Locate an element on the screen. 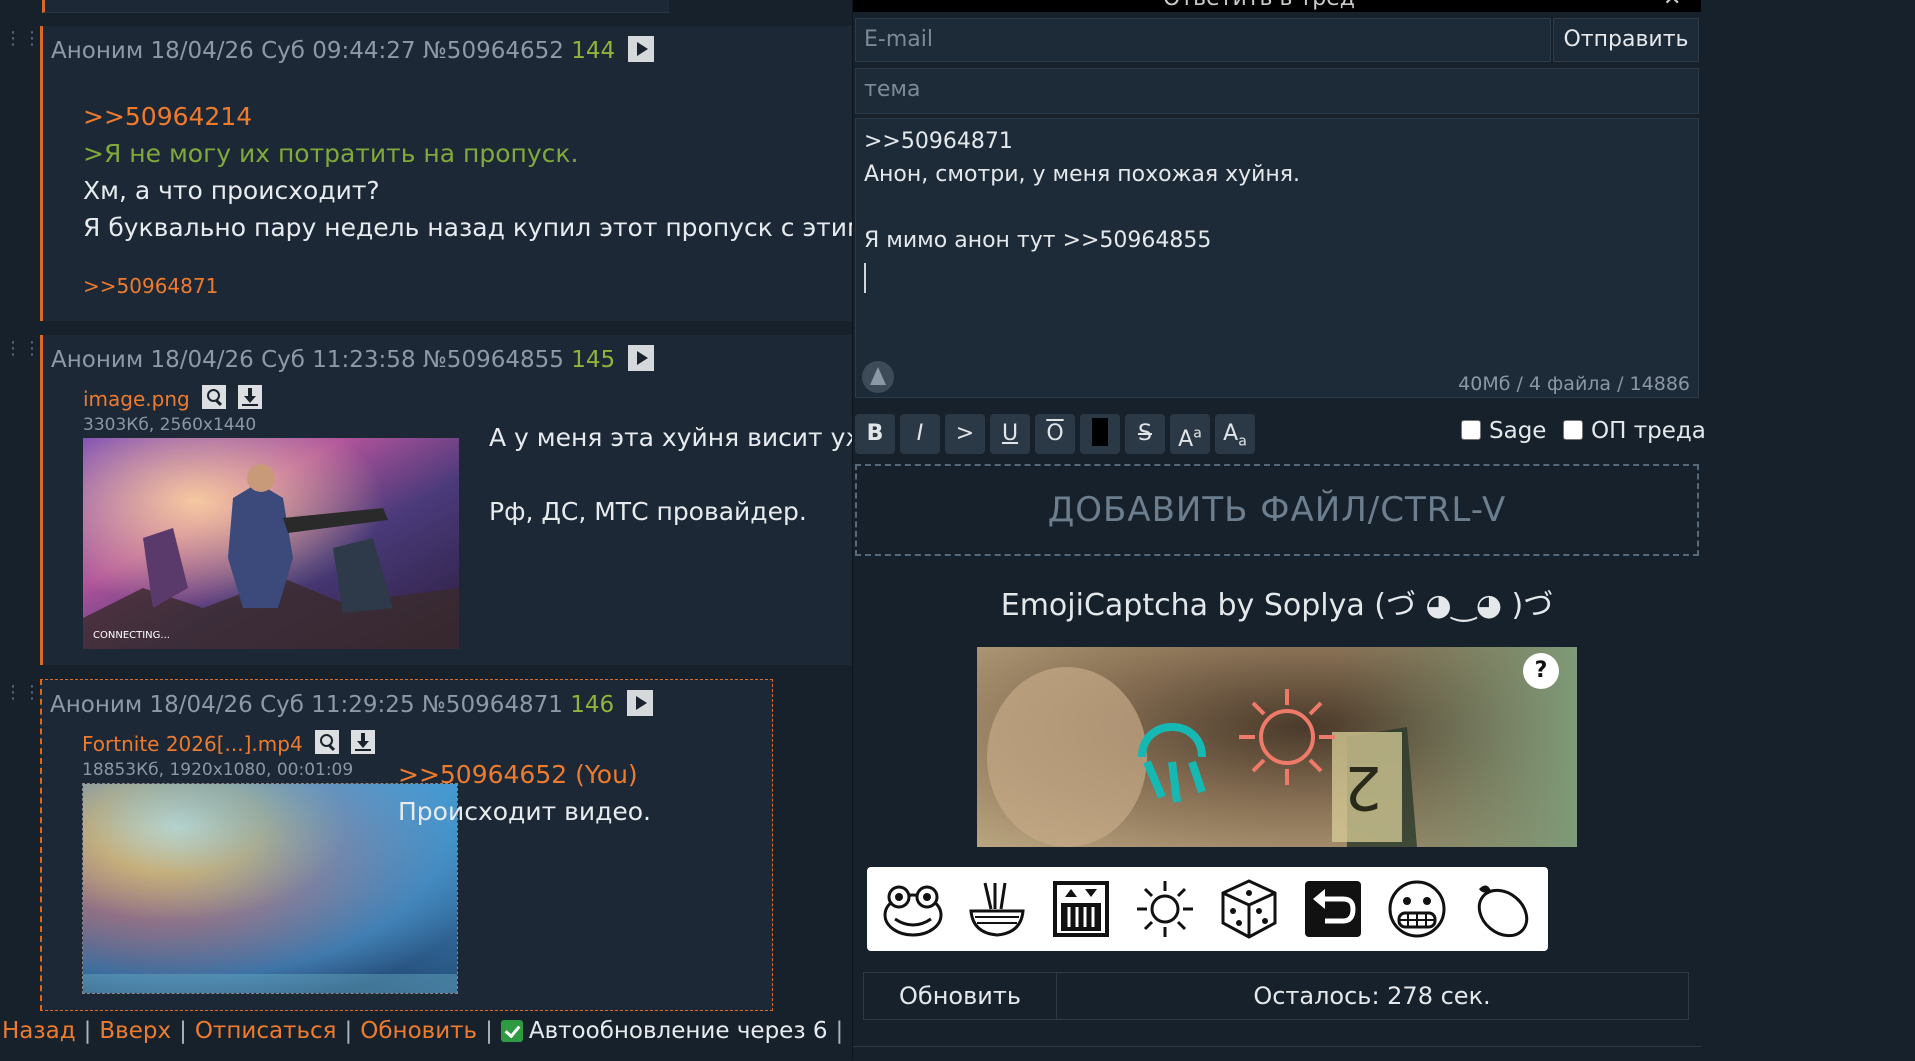  text-caret is located at coordinates (865, 278).